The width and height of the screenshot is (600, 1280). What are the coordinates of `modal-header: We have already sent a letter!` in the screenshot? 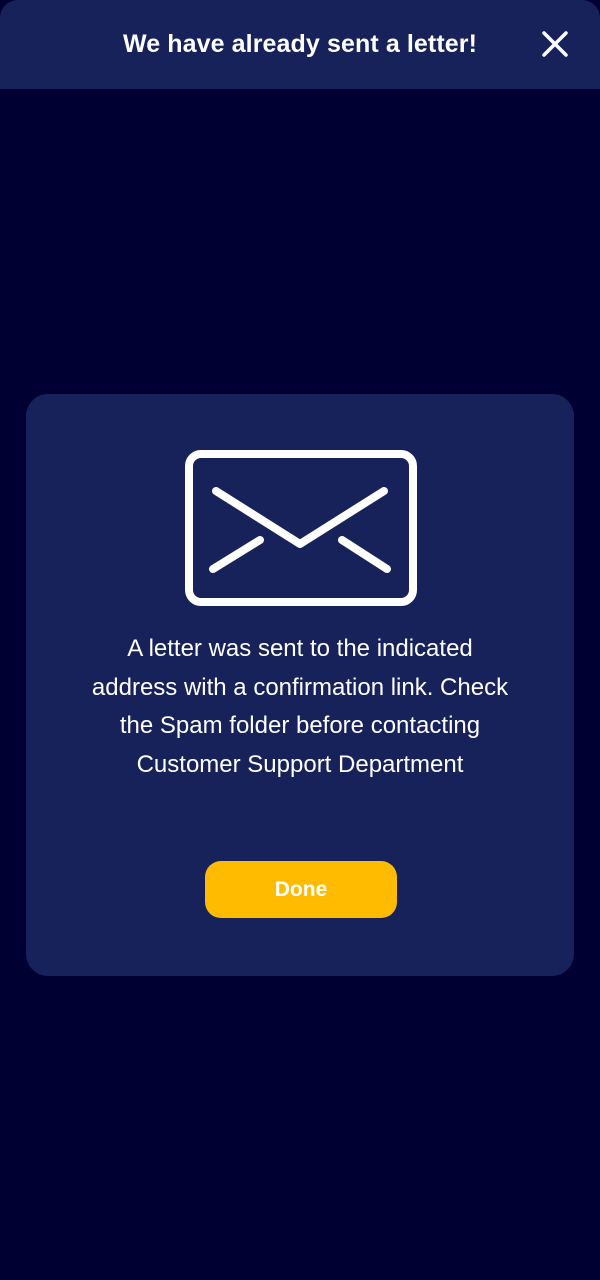 It's located at (300, 44).